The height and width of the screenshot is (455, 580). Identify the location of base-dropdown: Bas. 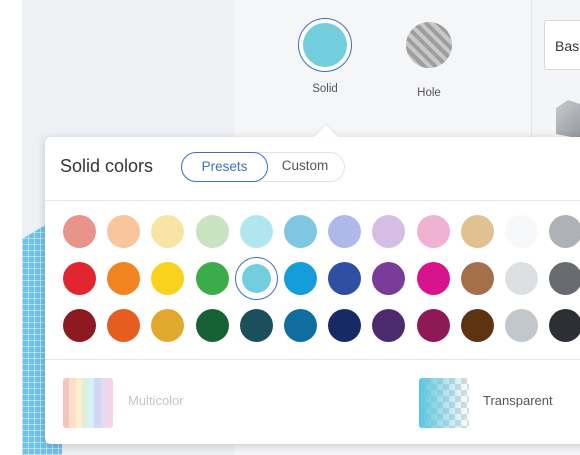
(562, 45).